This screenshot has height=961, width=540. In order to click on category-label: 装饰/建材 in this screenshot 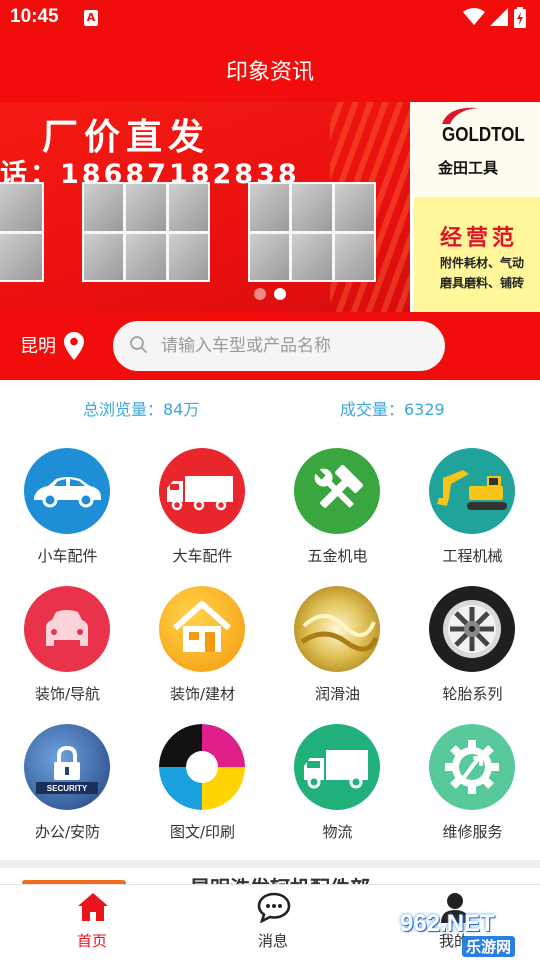, I will do `click(202, 694)`.